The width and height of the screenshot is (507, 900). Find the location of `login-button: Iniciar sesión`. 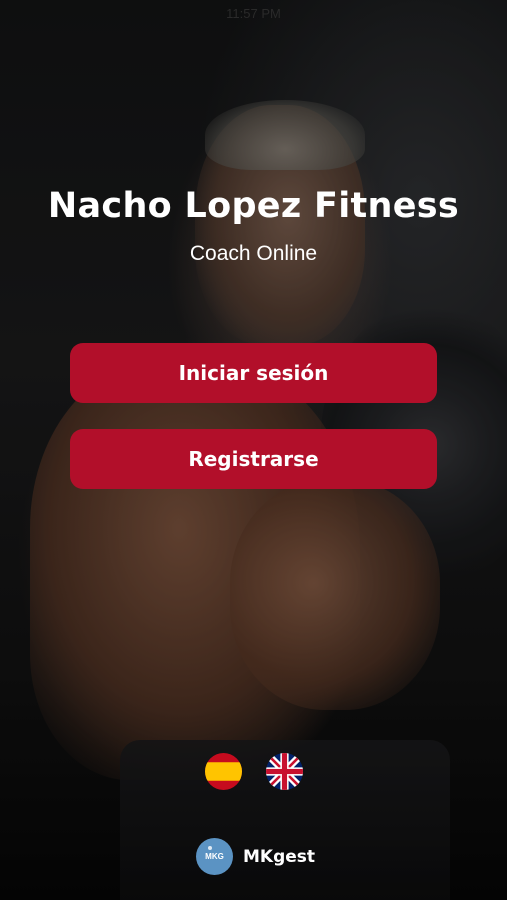

login-button: Iniciar sesión is located at coordinates (253, 373).